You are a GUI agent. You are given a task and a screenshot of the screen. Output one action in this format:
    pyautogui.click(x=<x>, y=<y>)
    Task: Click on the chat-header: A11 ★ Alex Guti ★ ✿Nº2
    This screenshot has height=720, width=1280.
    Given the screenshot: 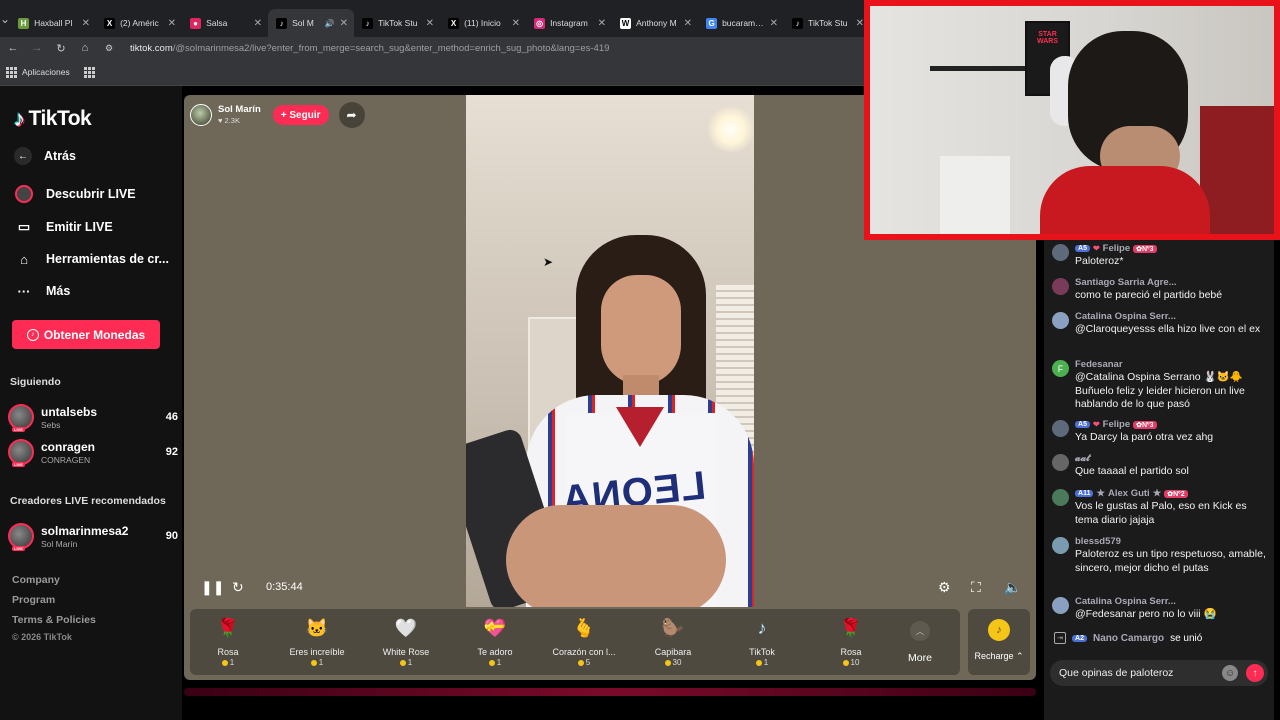 What is the action you would take?
    pyautogui.click(x=1171, y=493)
    